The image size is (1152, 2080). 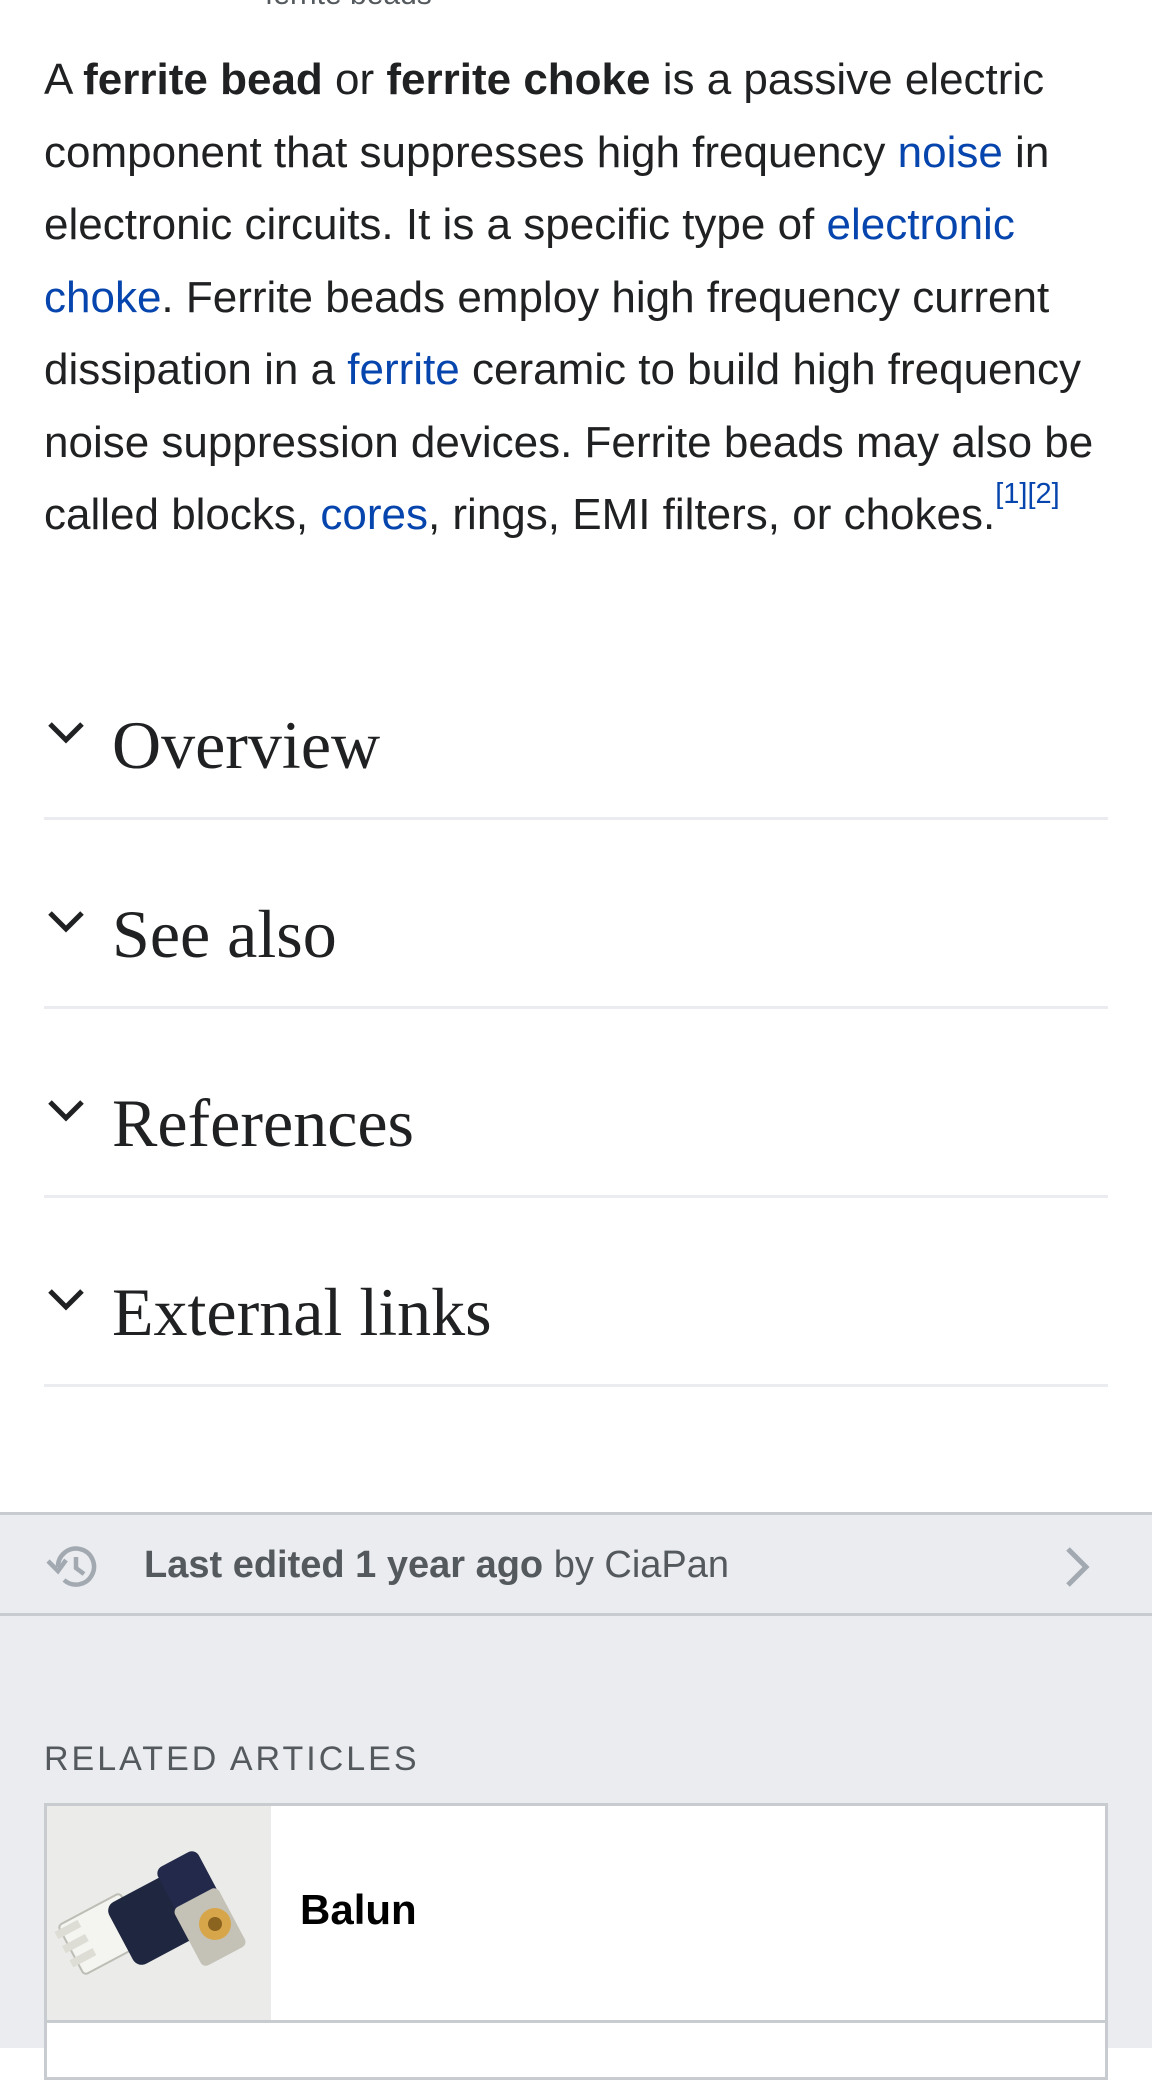 What do you see at coordinates (203, 79) in the screenshot?
I see `lead-bold-term: ferrite bead` at bounding box center [203, 79].